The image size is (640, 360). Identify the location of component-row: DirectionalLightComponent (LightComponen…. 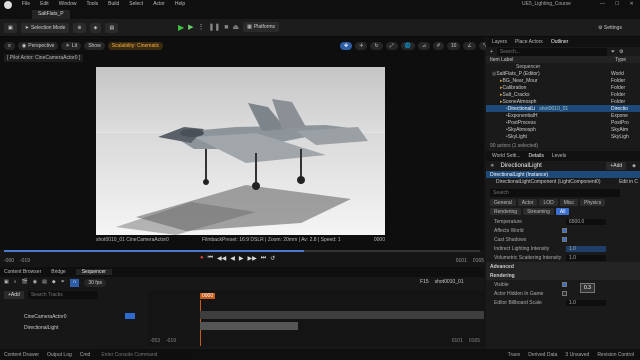
(563, 181).